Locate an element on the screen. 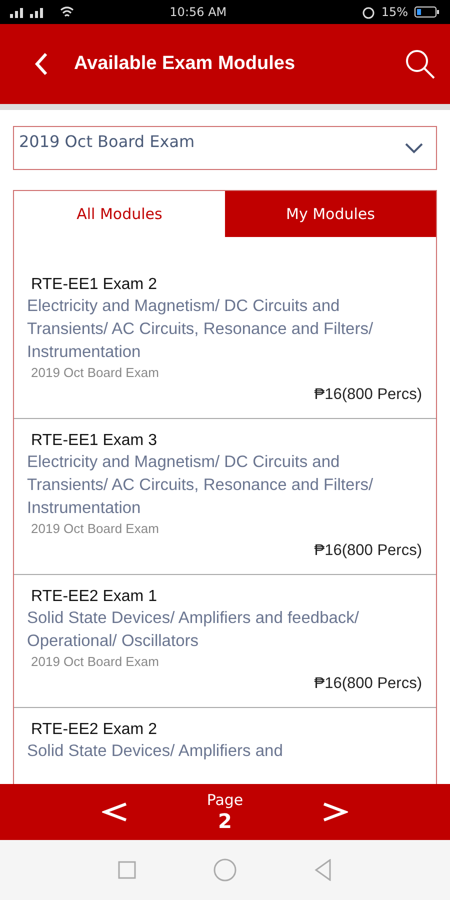  search-icon is located at coordinates (420, 64).